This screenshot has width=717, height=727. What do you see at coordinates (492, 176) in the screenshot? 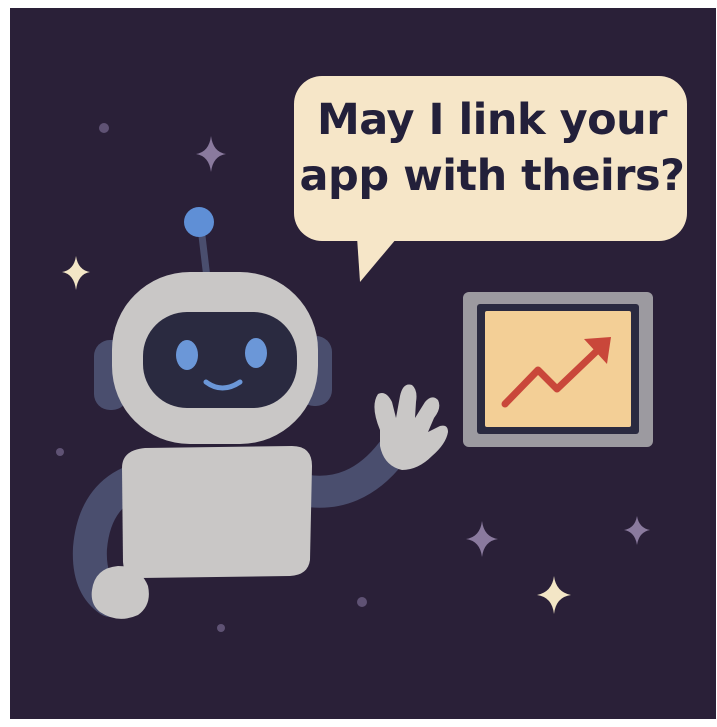
I see `speech-line-2: app with theirs?` at bounding box center [492, 176].